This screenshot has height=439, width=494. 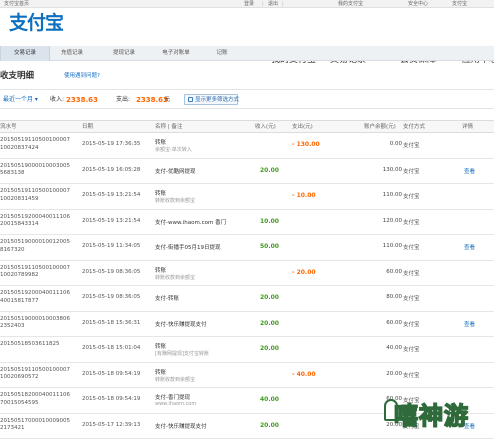 What do you see at coordinates (247, 53) in the screenshot?
I see `sub-tab-bar: 交易记录 充值记录 提现记录 电子对账单 记账` at bounding box center [247, 53].